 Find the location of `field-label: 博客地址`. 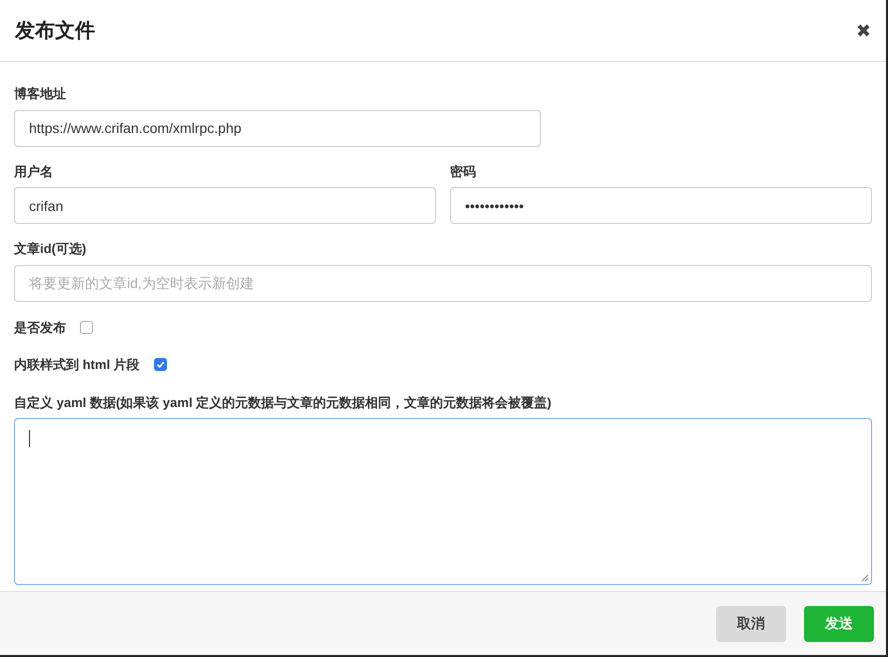

field-label: 博客地址 is located at coordinates (40, 94).